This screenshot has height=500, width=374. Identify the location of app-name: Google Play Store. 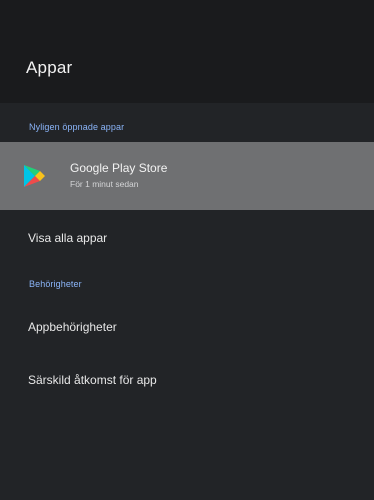
(119, 168).